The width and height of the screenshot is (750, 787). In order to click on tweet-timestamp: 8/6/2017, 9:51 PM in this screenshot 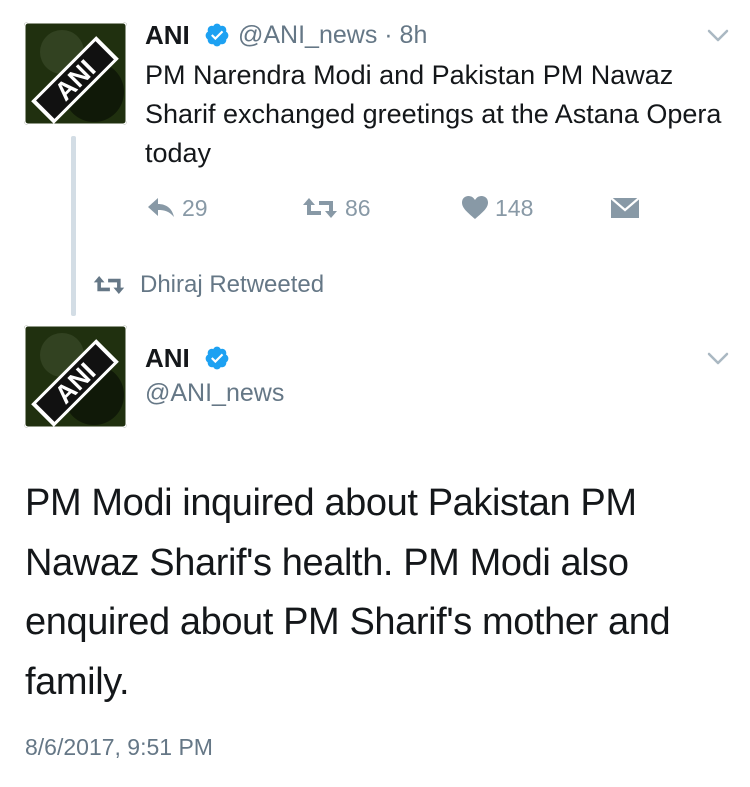, I will do `click(119, 747)`.